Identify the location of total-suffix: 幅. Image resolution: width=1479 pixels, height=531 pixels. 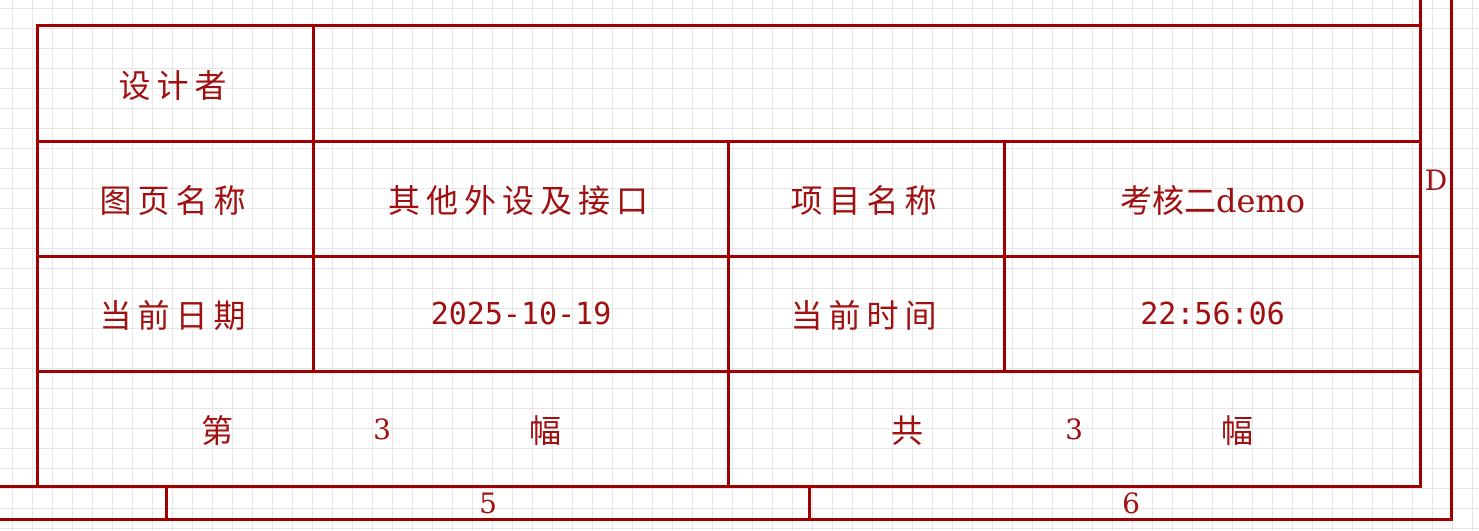
(1239, 431).